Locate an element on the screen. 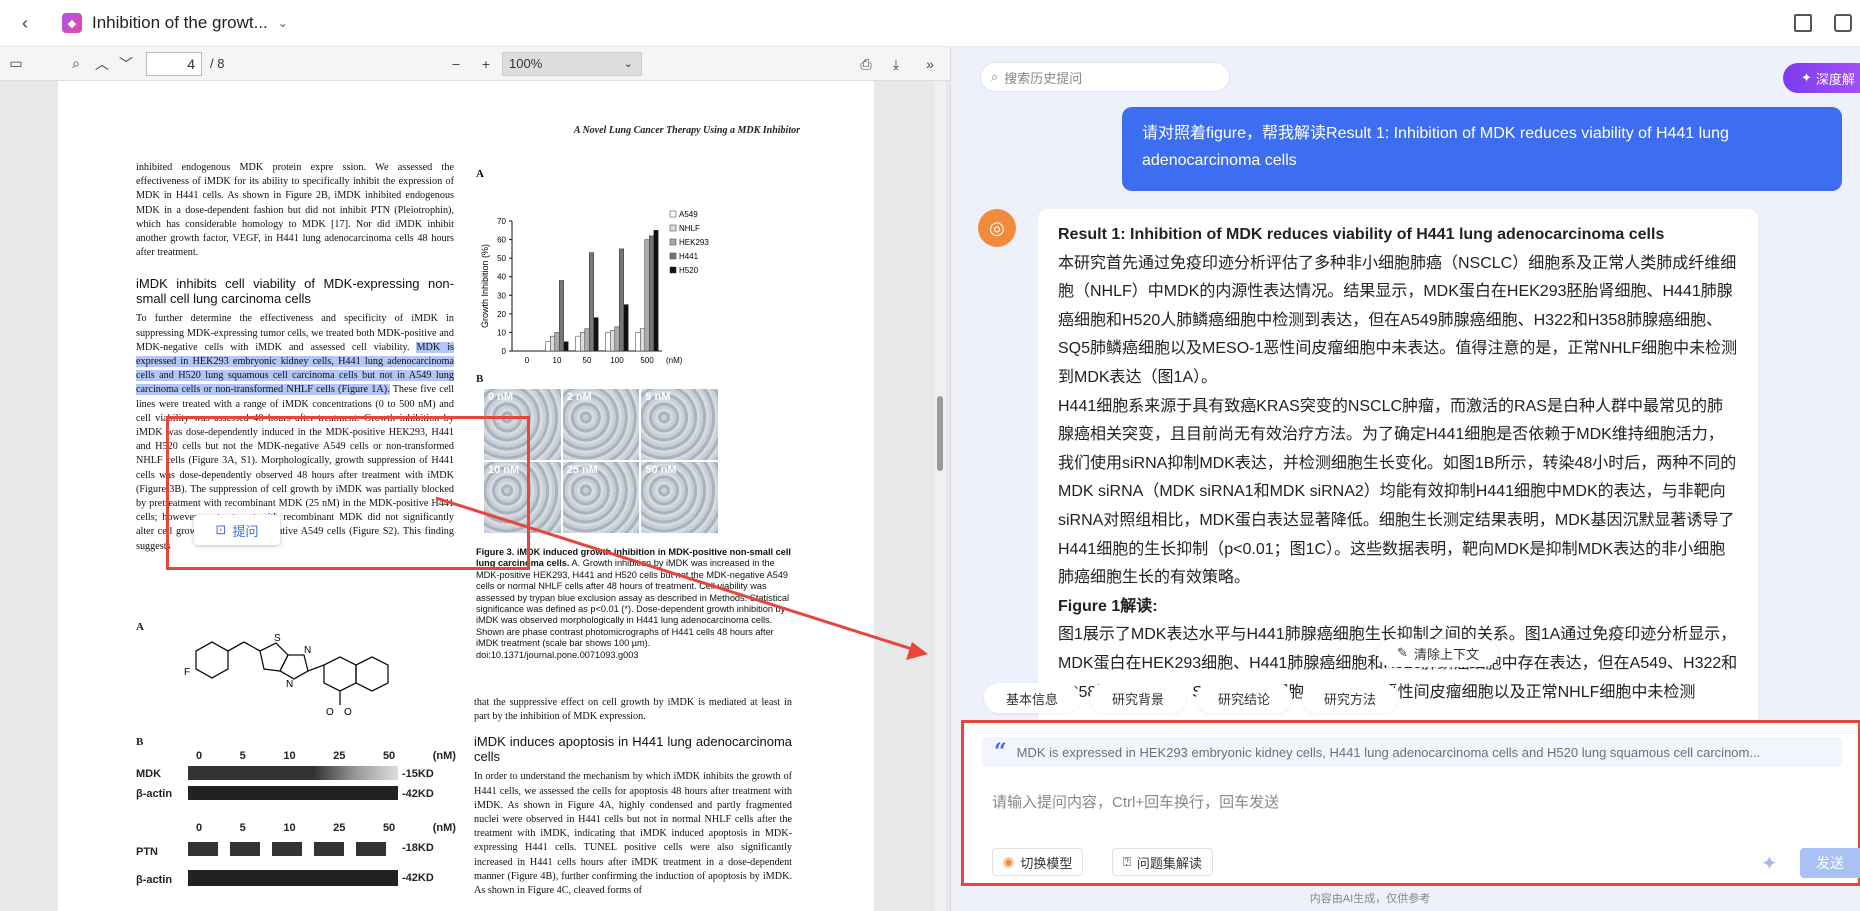 This screenshot has height=911, width=1860. answer-subheading: Figure 1解读: is located at coordinates (1108, 606).